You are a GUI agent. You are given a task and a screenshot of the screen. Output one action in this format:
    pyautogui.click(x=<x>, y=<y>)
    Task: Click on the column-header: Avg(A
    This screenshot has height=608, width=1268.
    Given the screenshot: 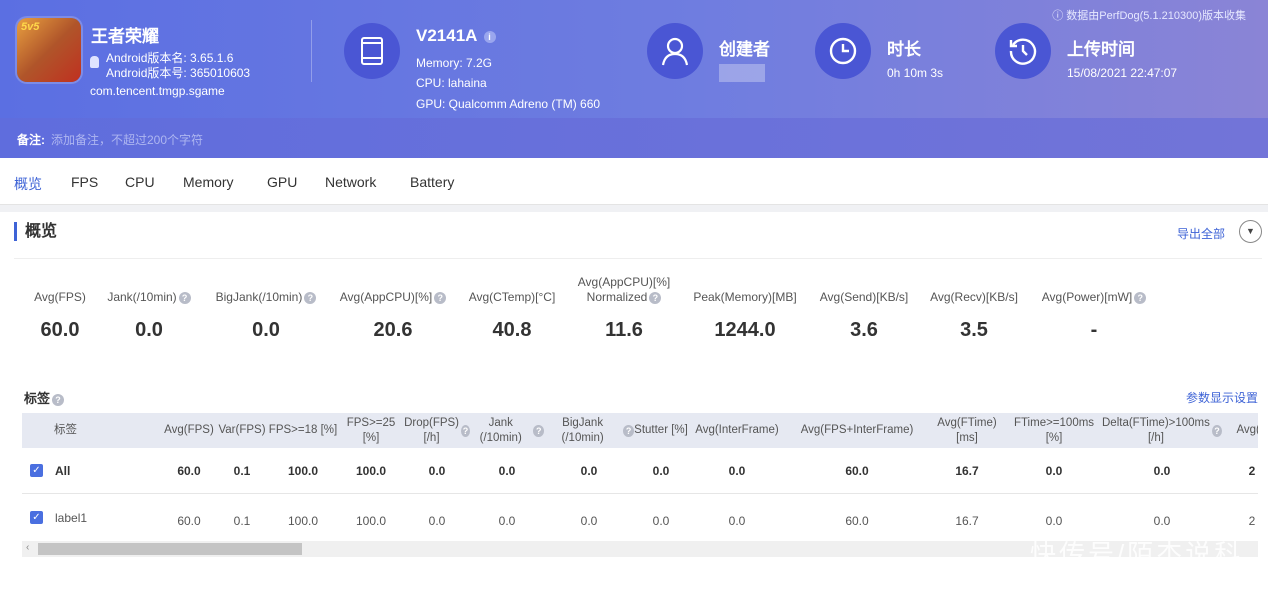 What is the action you would take?
    pyautogui.click(x=1240, y=430)
    